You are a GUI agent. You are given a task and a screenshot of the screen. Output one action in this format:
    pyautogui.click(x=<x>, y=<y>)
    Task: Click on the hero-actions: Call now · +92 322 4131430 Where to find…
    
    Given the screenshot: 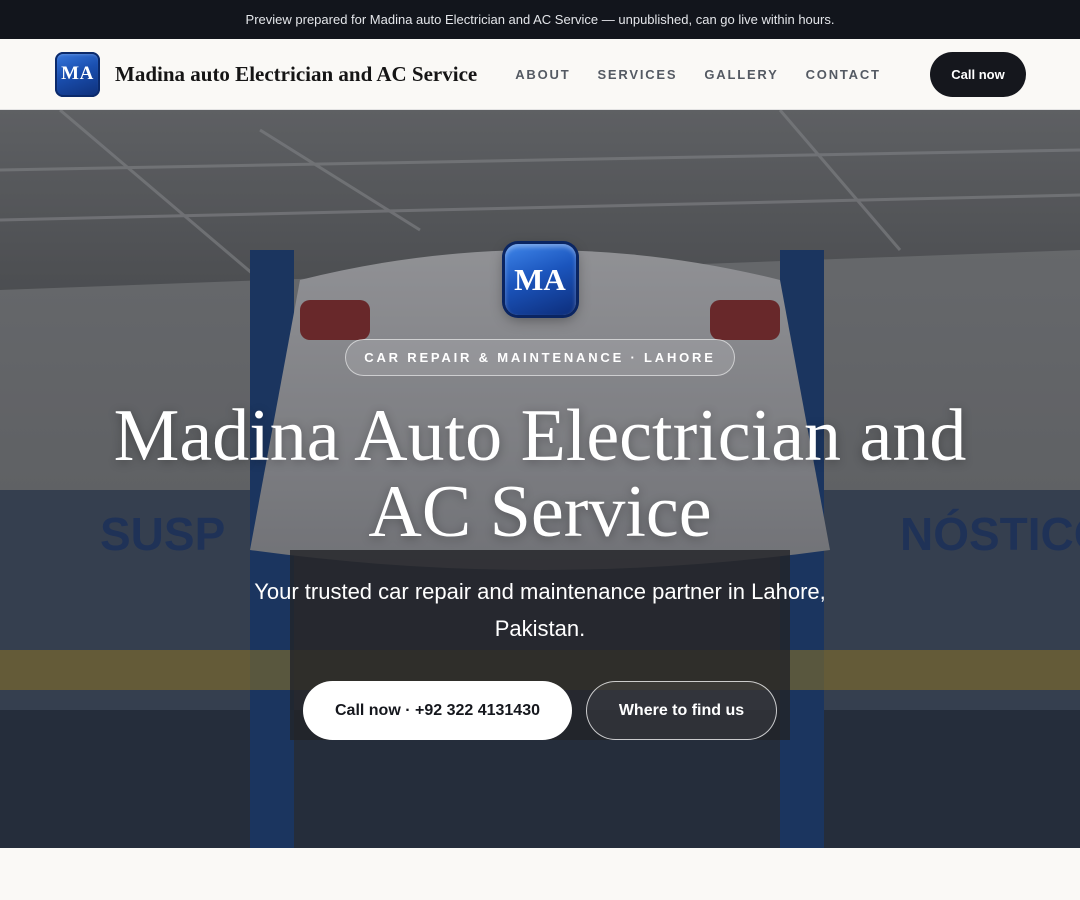 What is the action you would take?
    pyautogui.click(x=540, y=710)
    